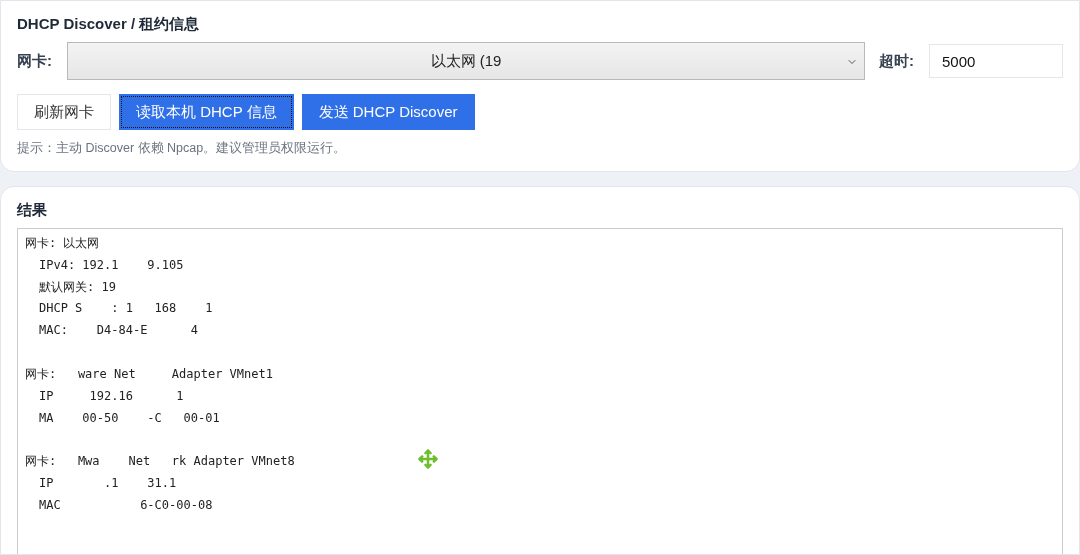 This screenshot has height=555, width=1080. Describe the element at coordinates (388, 112) in the screenshot. I see `primary-button: 发送 DHCP Discover` at that location.